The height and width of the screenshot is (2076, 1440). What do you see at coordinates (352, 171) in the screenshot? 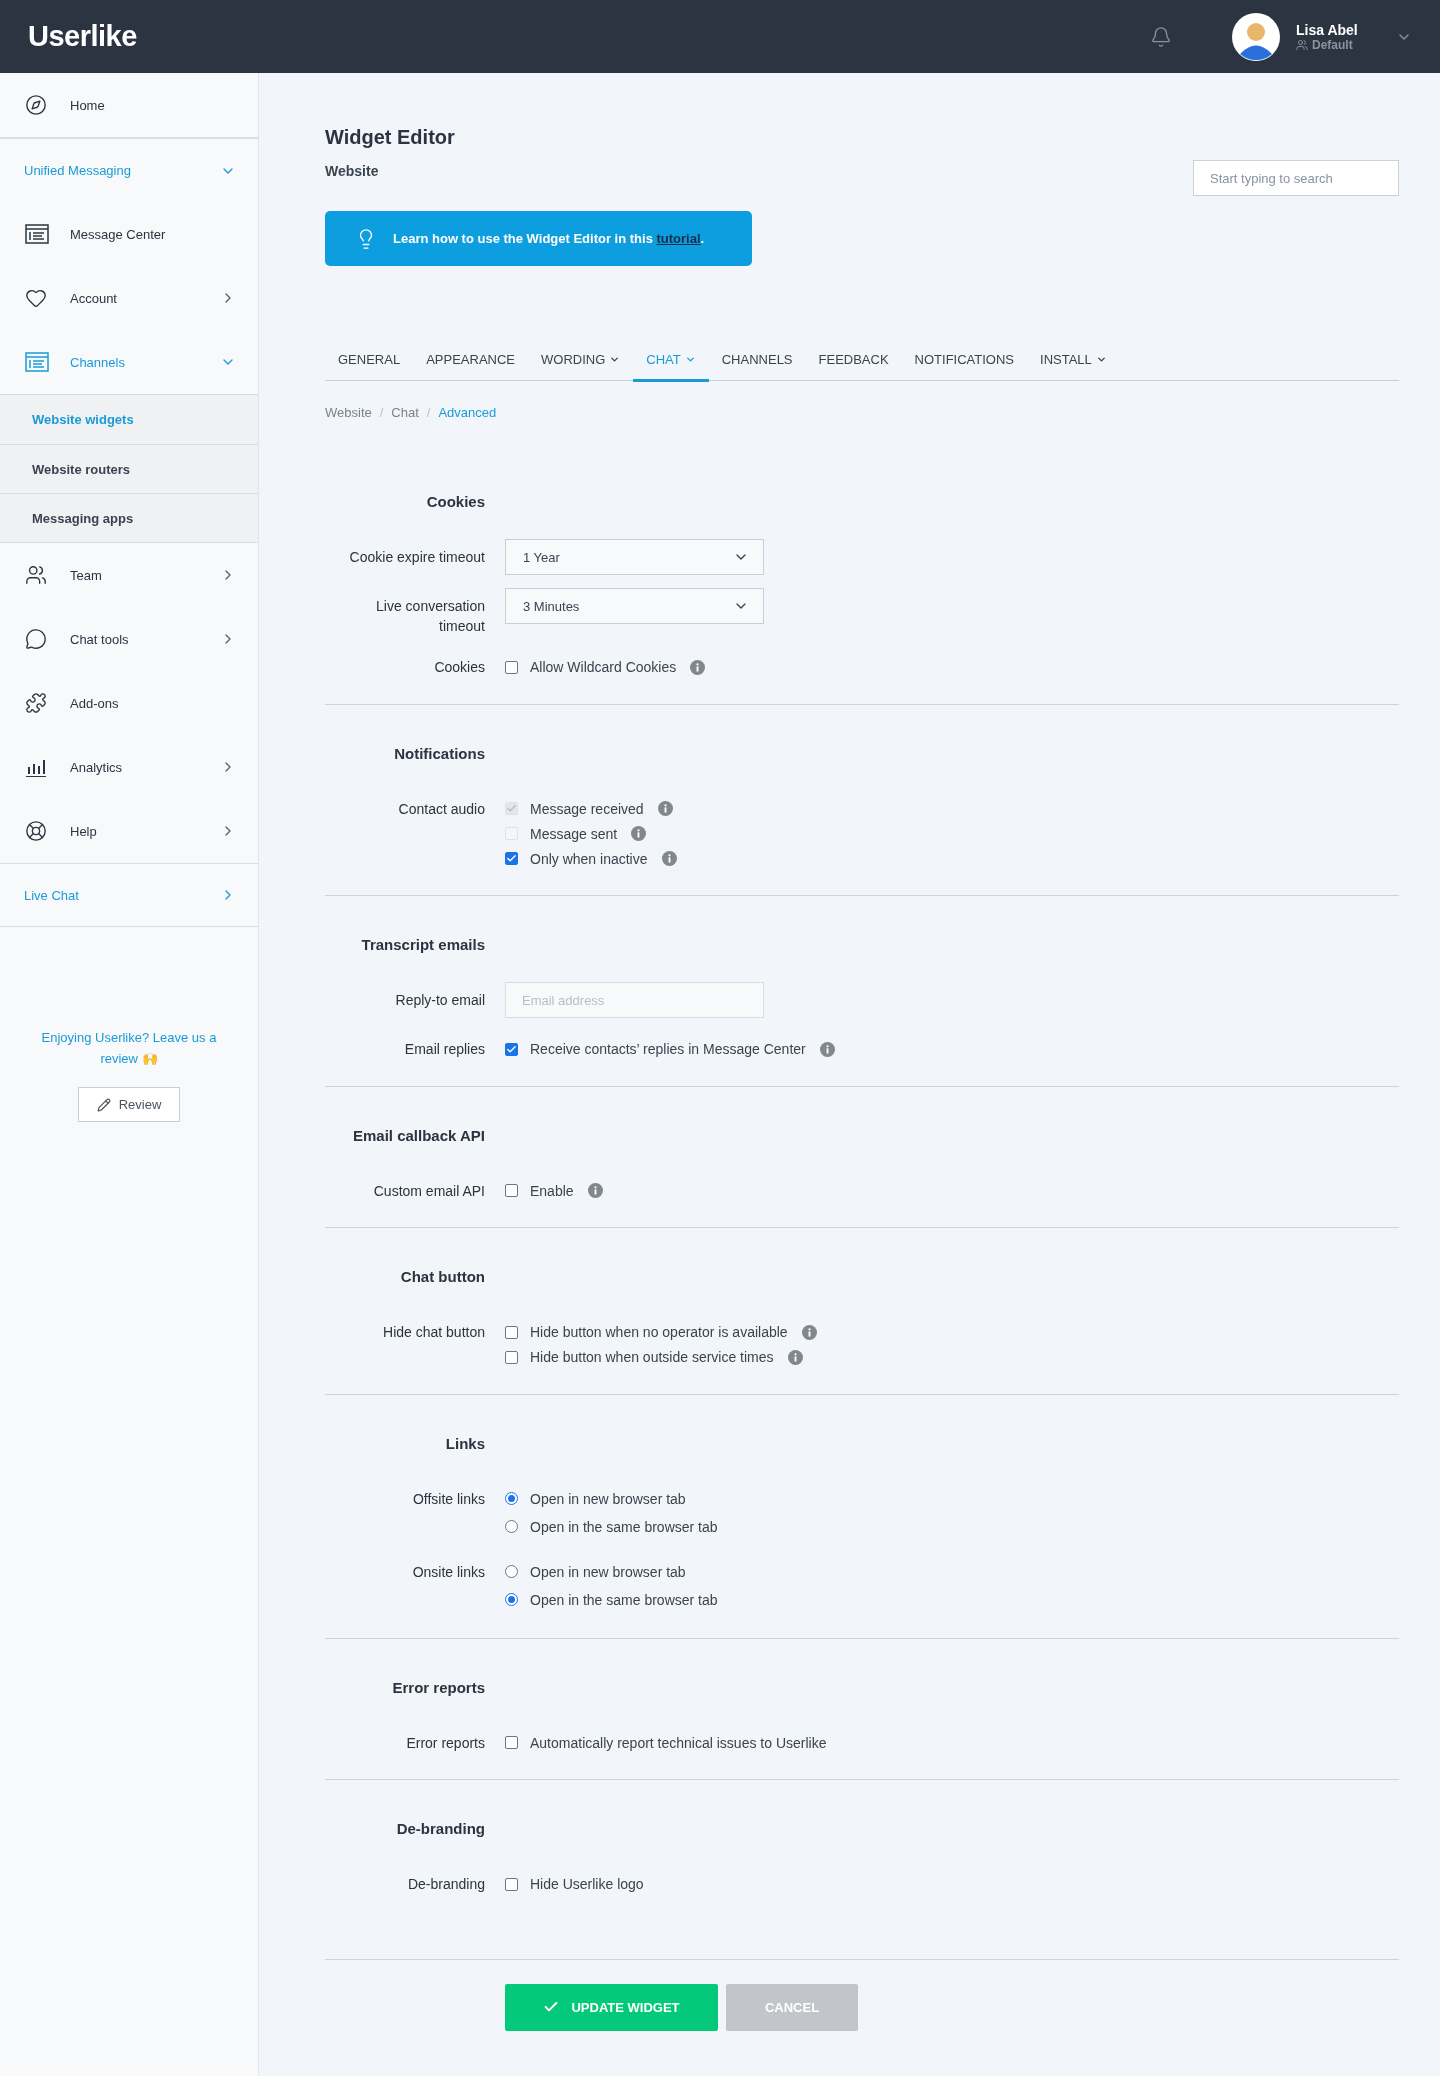
I see `page-subtitle: Website` at bounding box center [352, 171].